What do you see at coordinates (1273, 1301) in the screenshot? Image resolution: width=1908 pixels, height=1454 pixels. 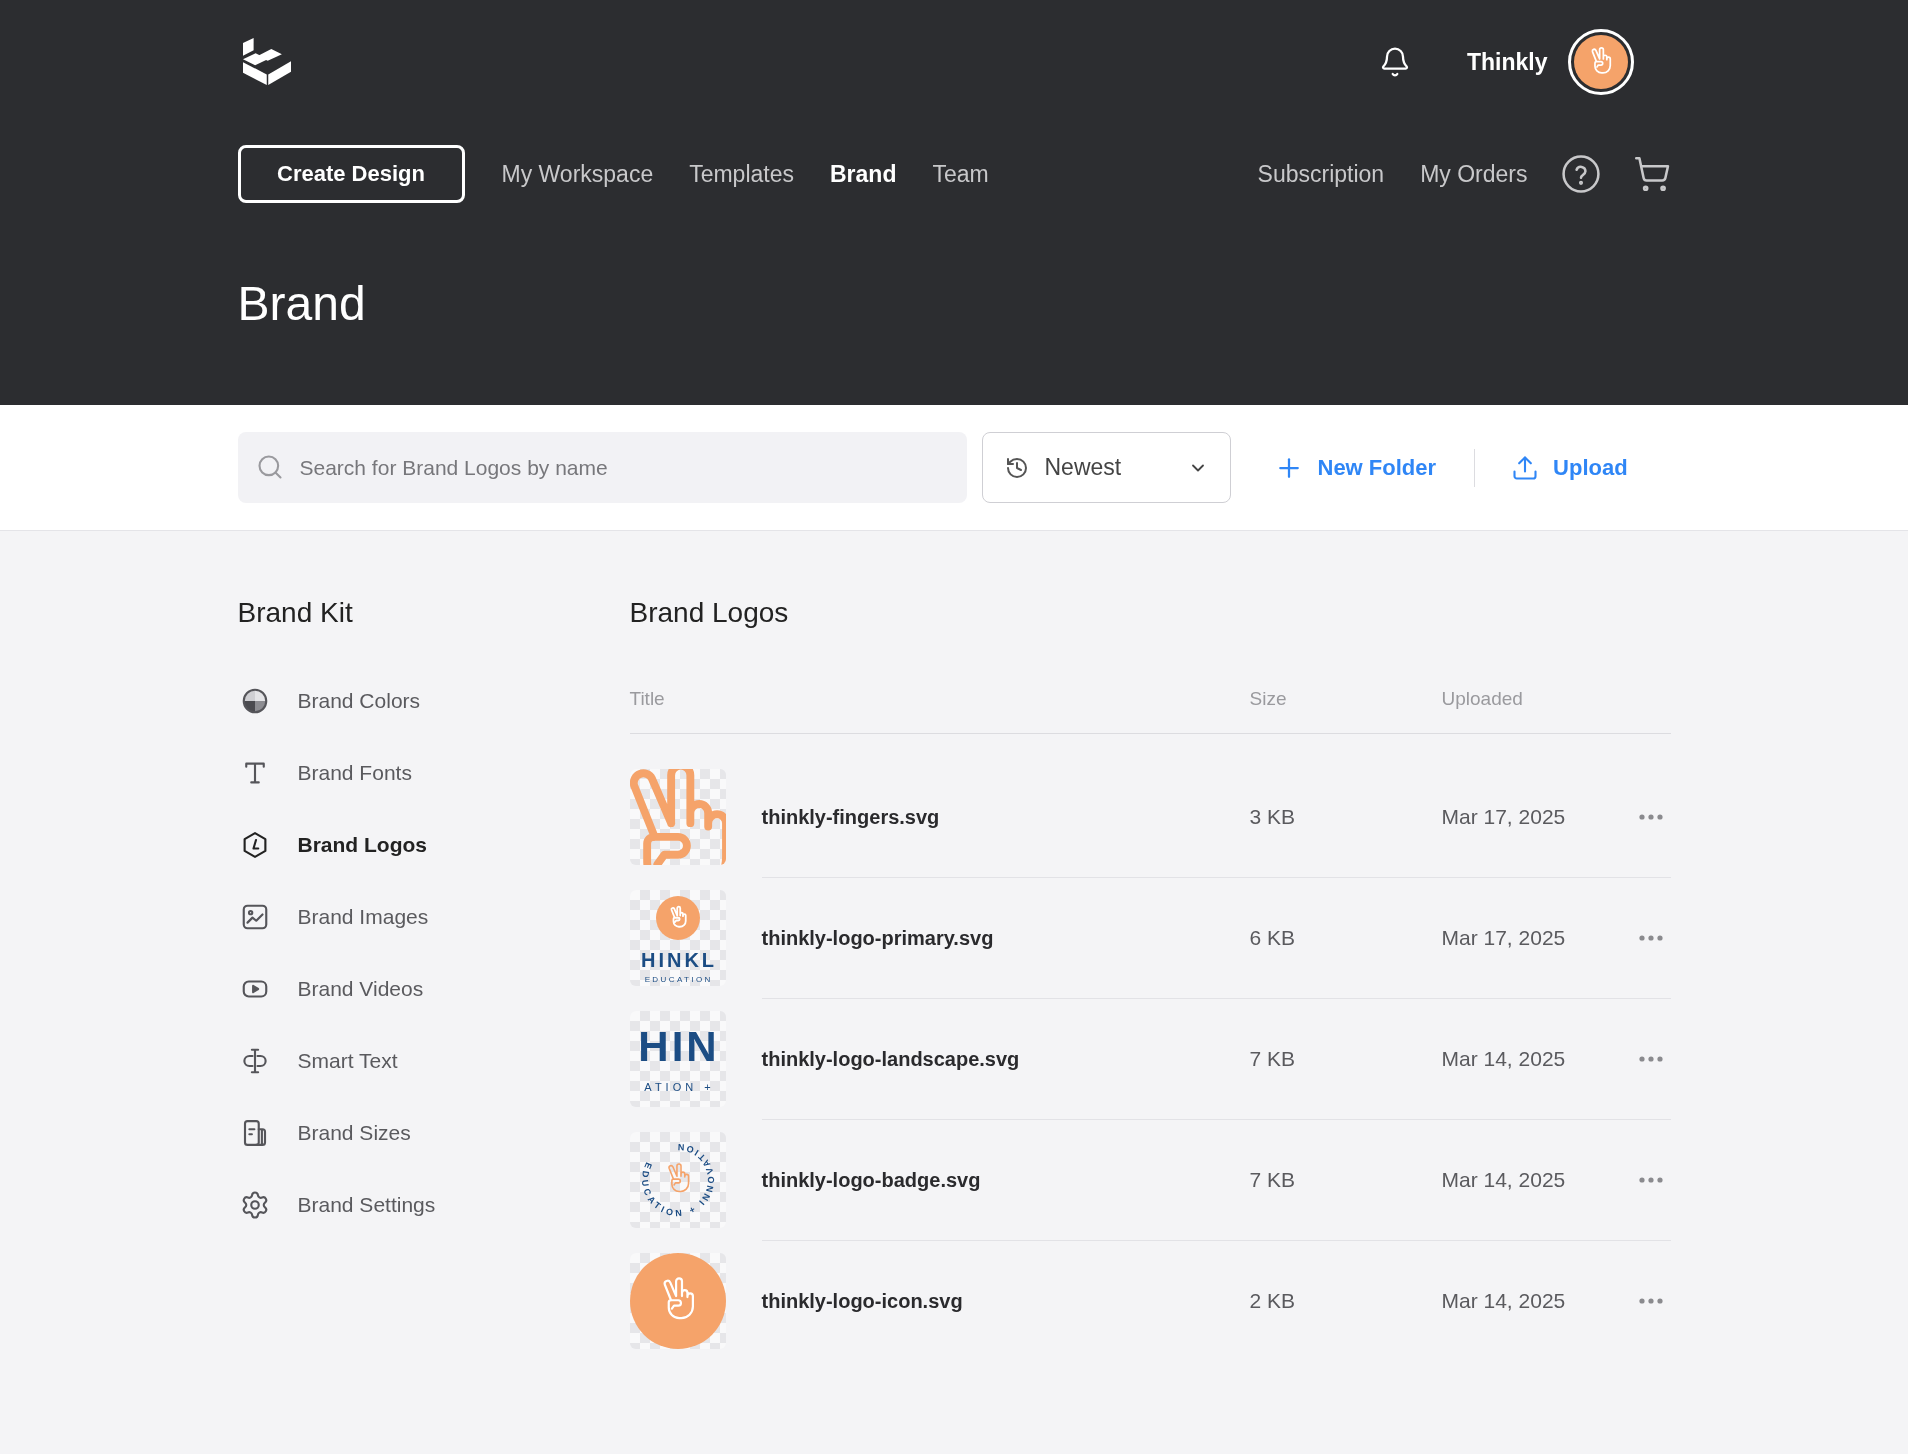 I see `file-size: 2 KB` at bounding box center [1273, 1301].